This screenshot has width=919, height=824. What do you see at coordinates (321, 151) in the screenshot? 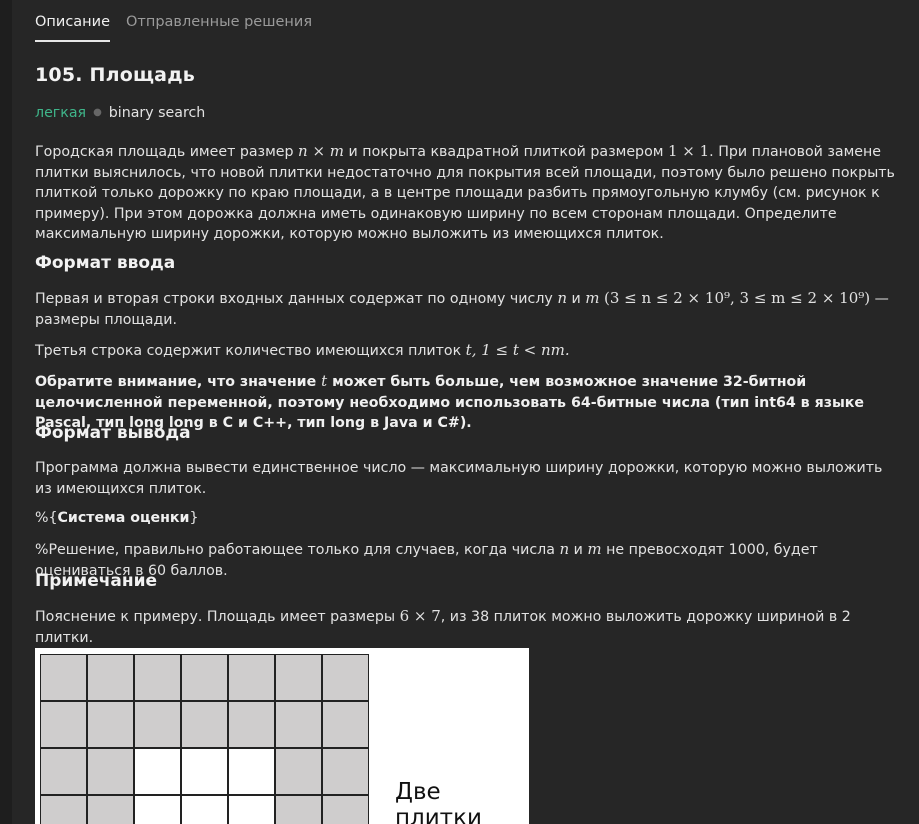
I see `math-n-times-m: n × m` at bounding box center [321, 151].